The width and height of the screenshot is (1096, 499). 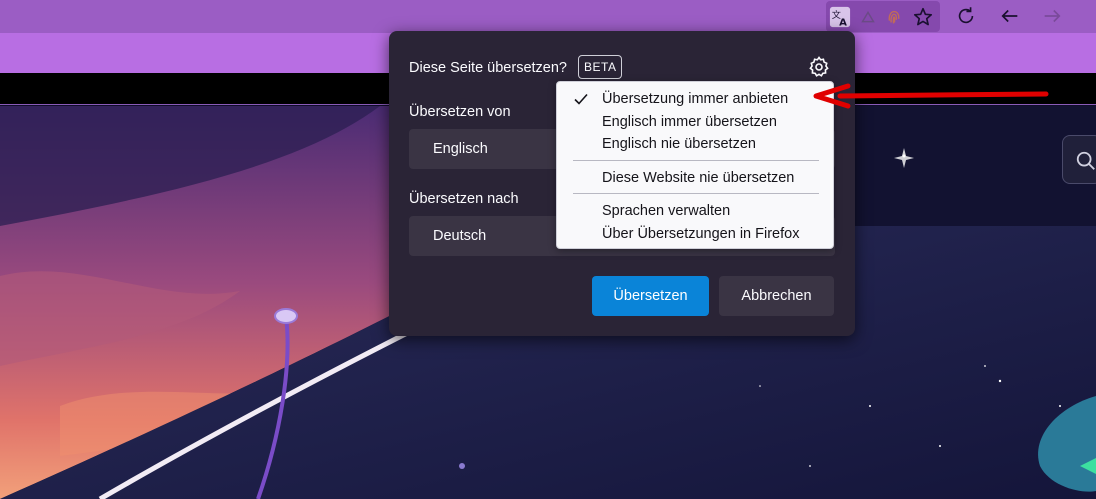 I want to click on svg-text: A, so click(x=843, y=22).